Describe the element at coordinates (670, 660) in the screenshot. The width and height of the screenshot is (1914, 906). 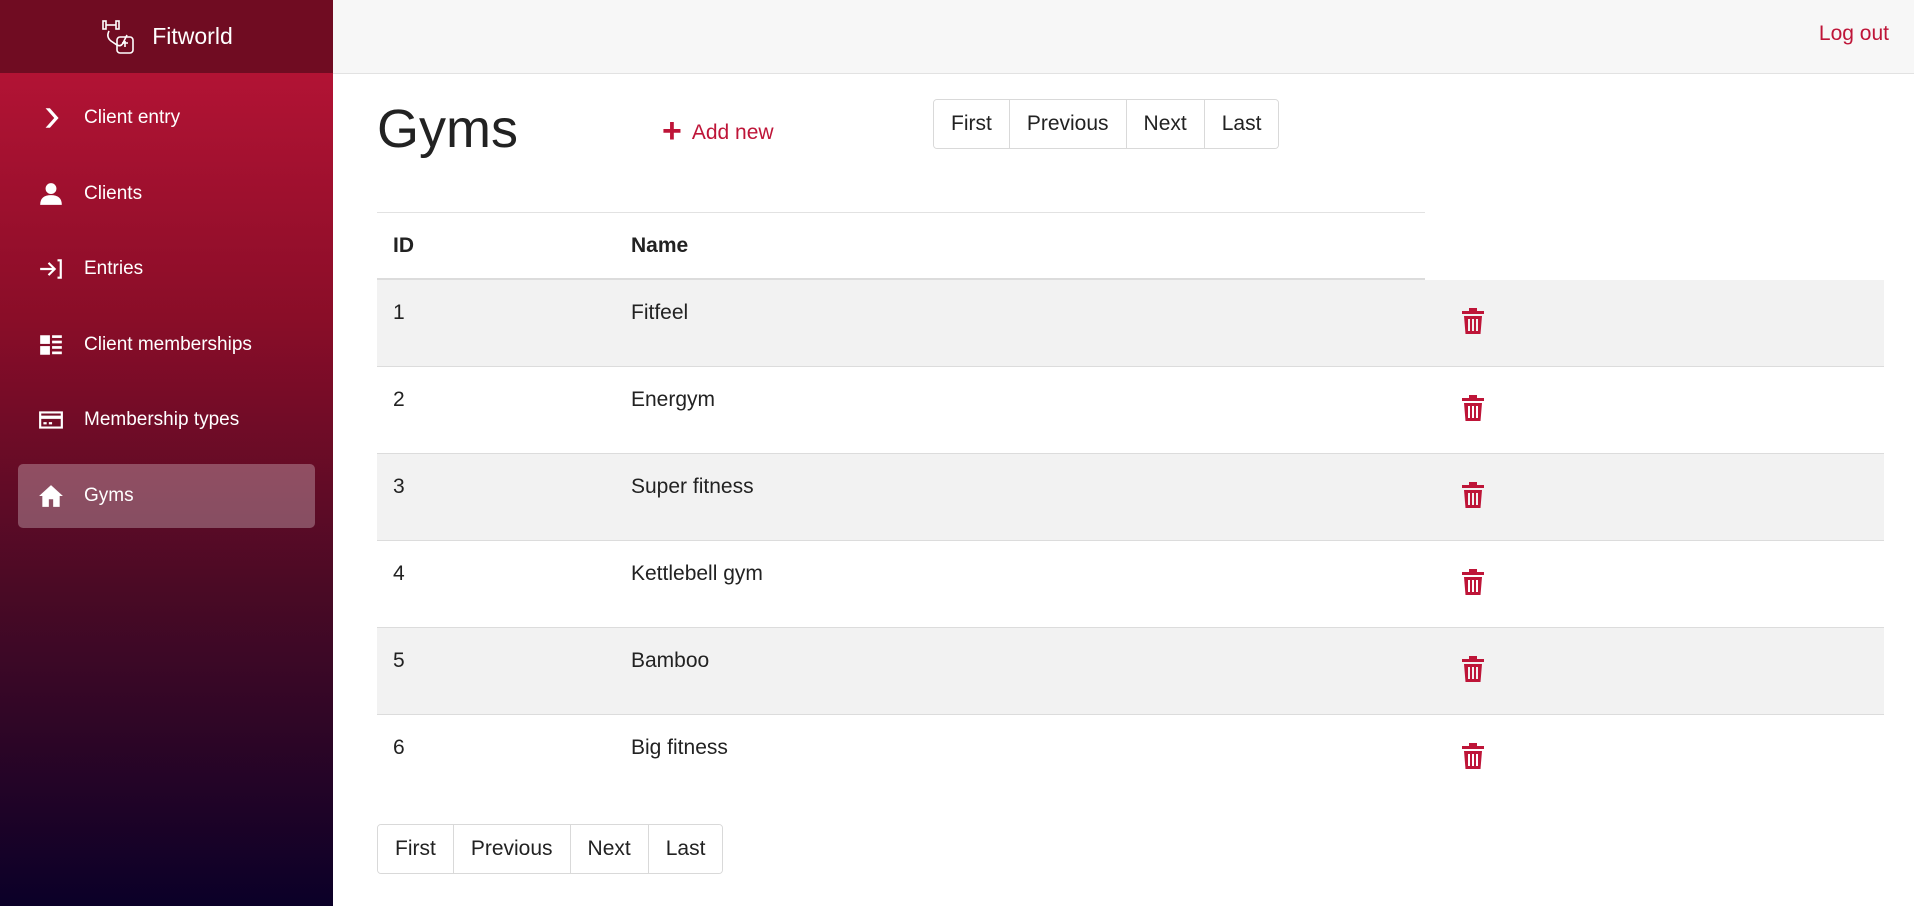
I see `cell-name: Bamboo` at that location.